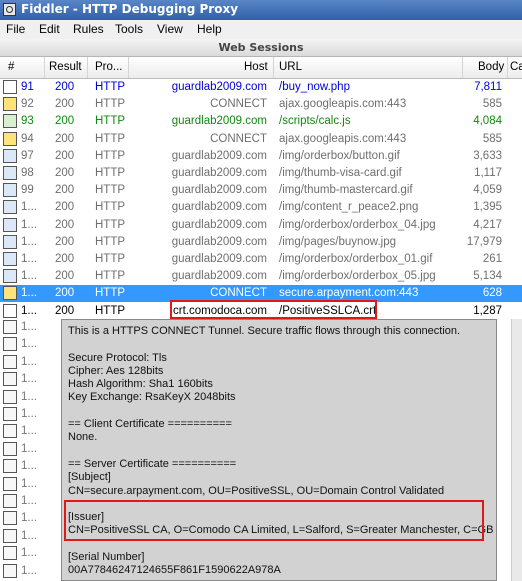  I want to click on session-number: 98, so click(27, 173).